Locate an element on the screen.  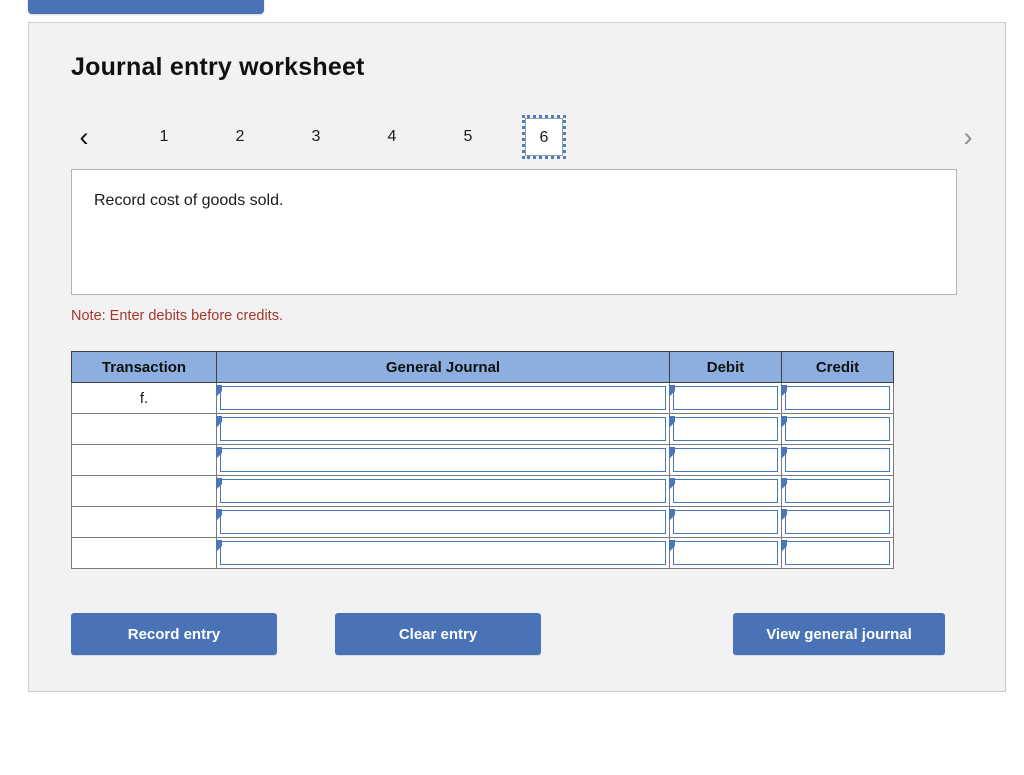
tab-6: 6 is located at coordinates (544, 137).